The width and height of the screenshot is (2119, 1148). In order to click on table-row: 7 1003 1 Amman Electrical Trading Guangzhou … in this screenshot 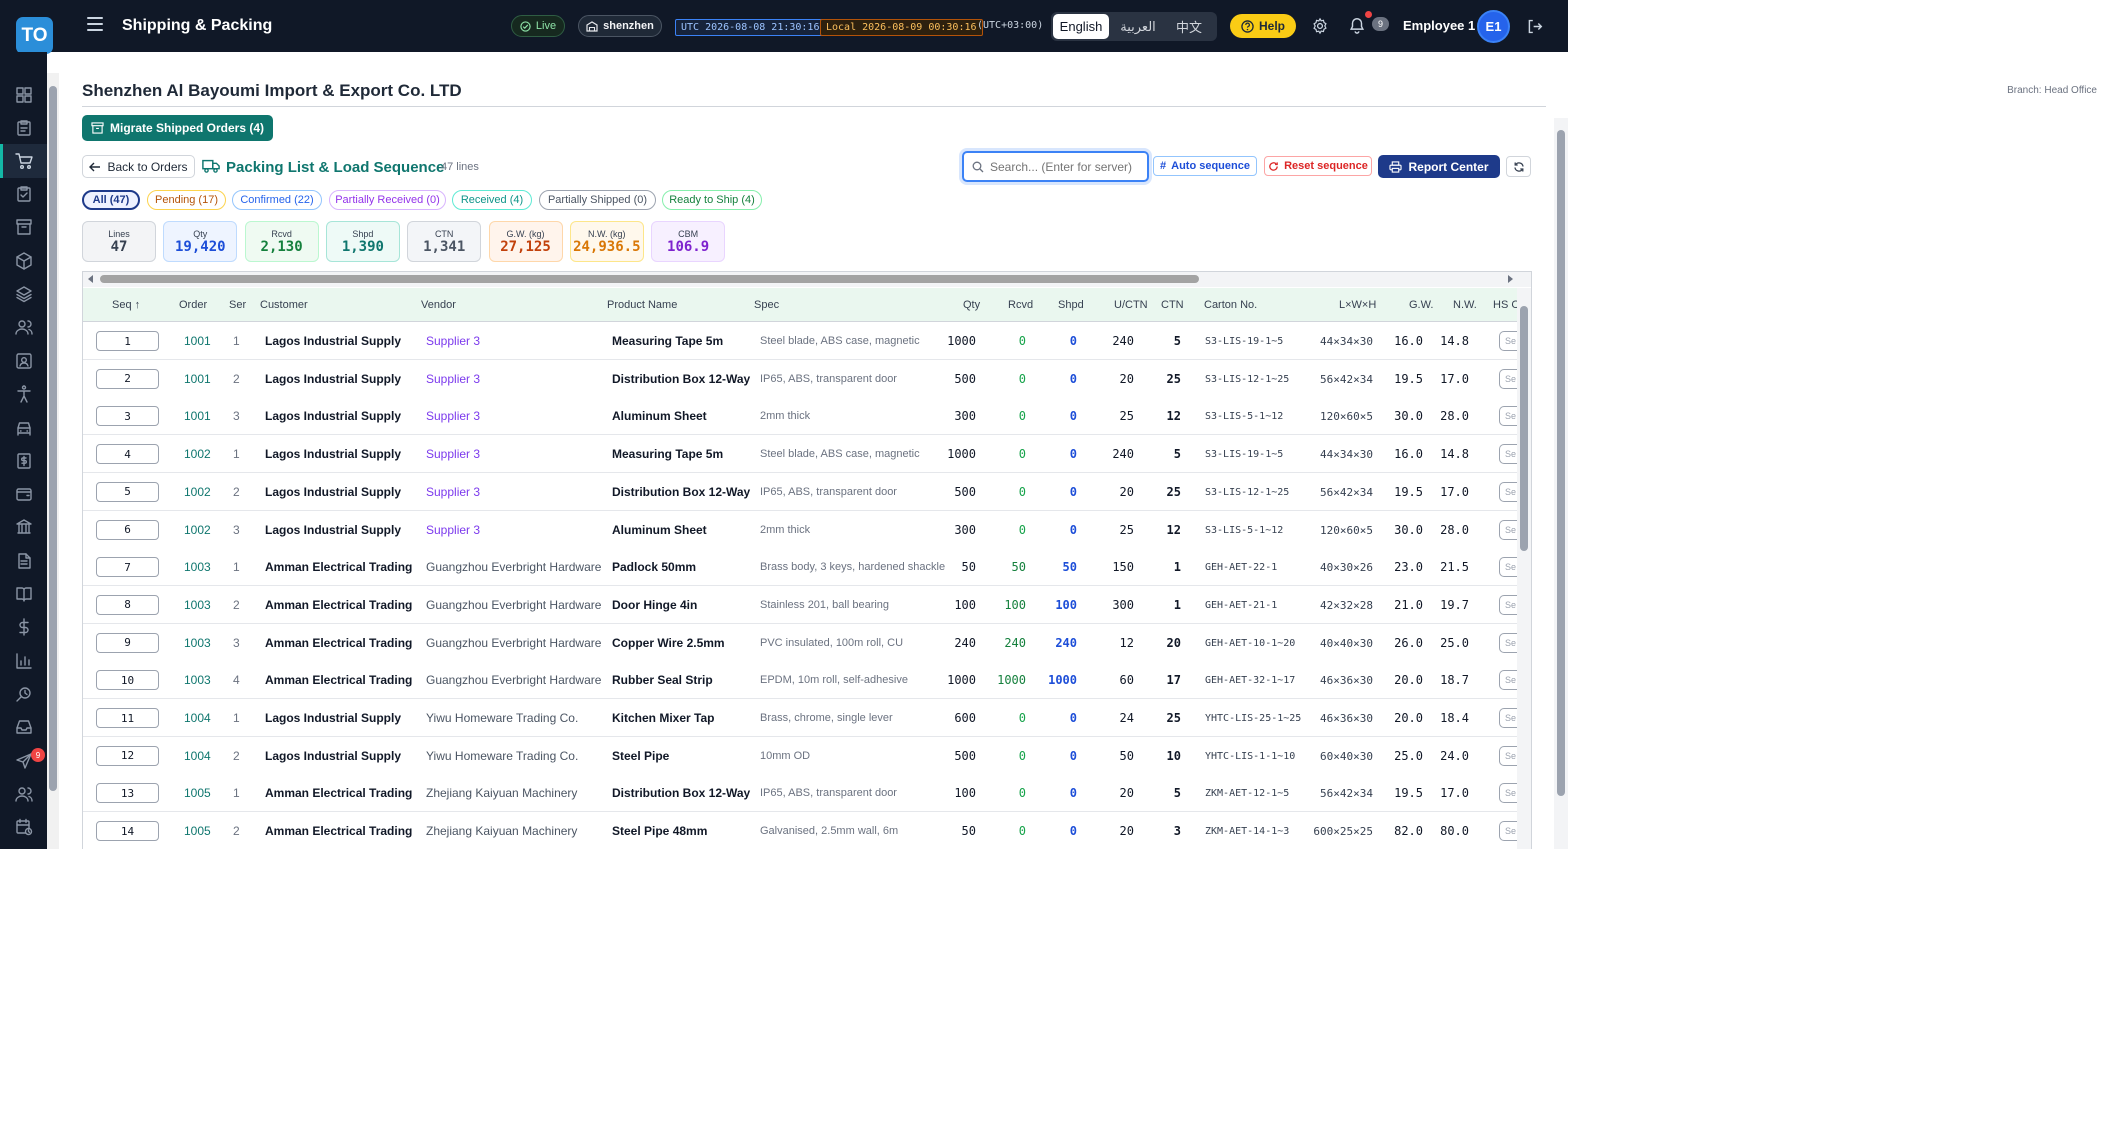, I will do `click(803, 567)`.